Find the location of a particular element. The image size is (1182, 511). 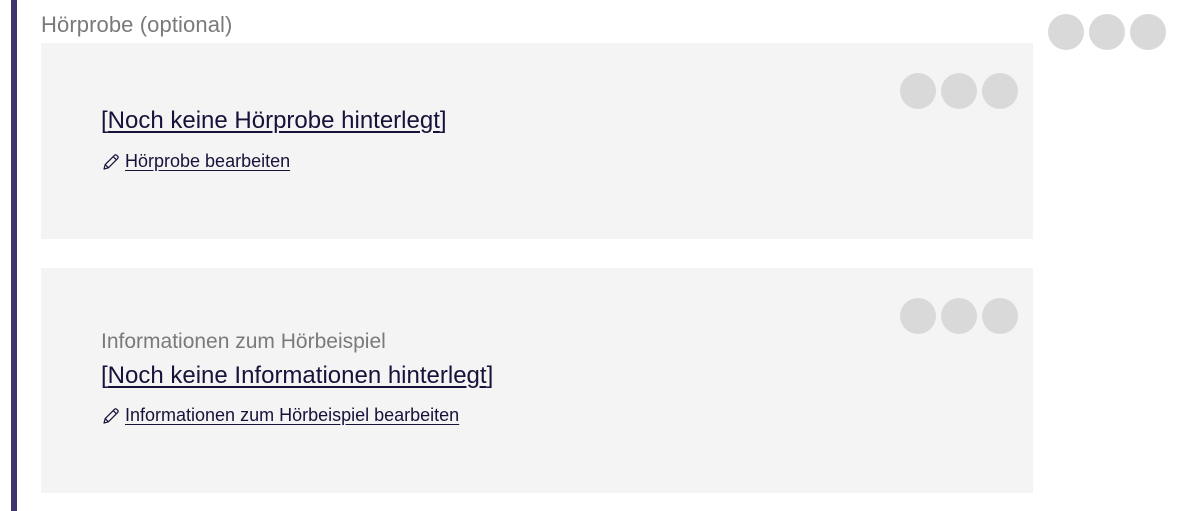

audio-placeholder-text: Noch keine Hörprobe hinterlegt is located at coordinates (273, 120).